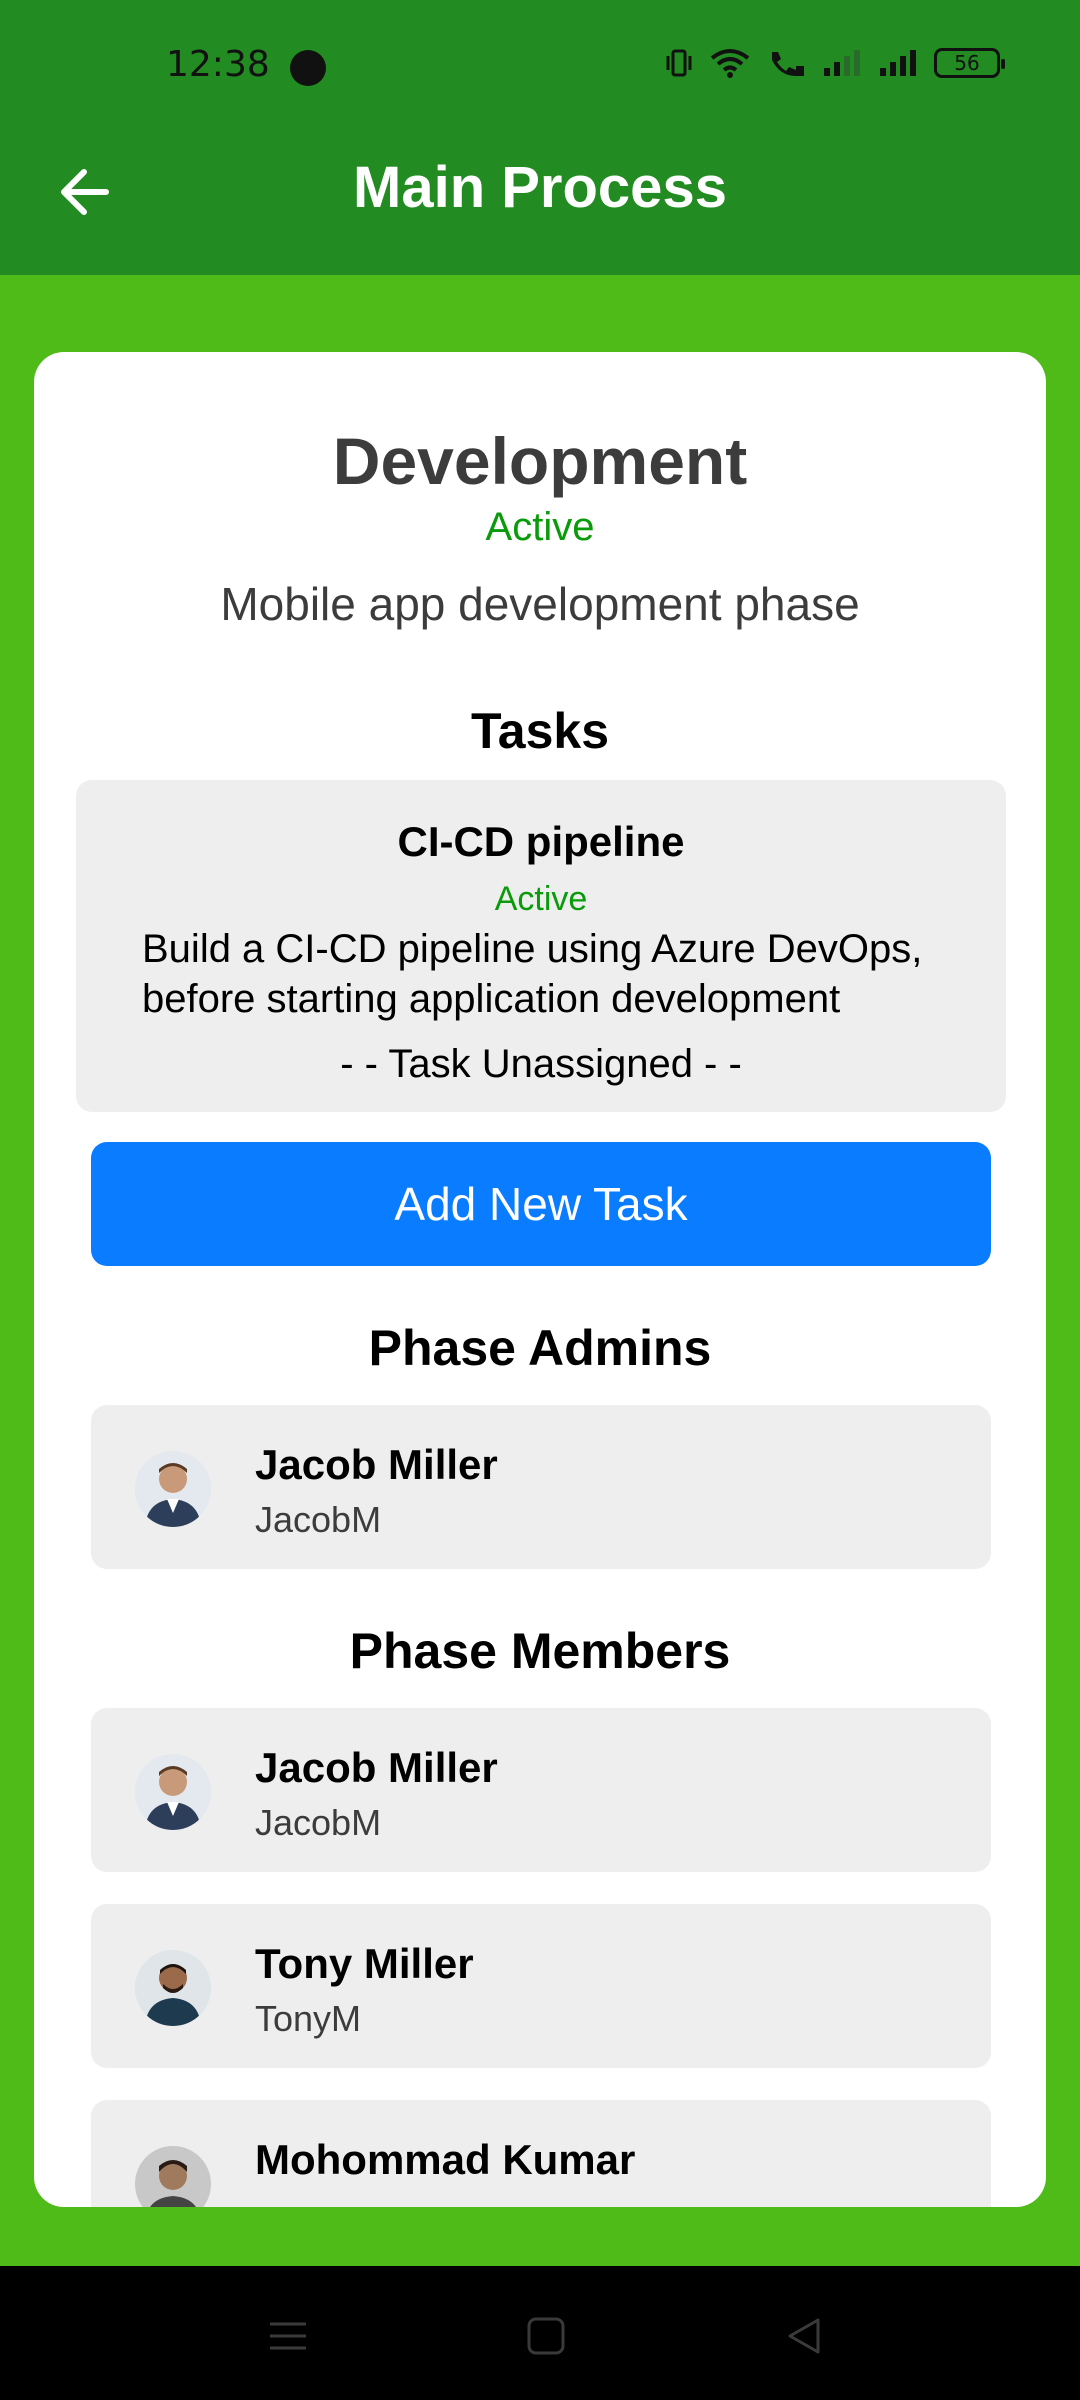  I want to click on system-back-button, so click(804, 2336).